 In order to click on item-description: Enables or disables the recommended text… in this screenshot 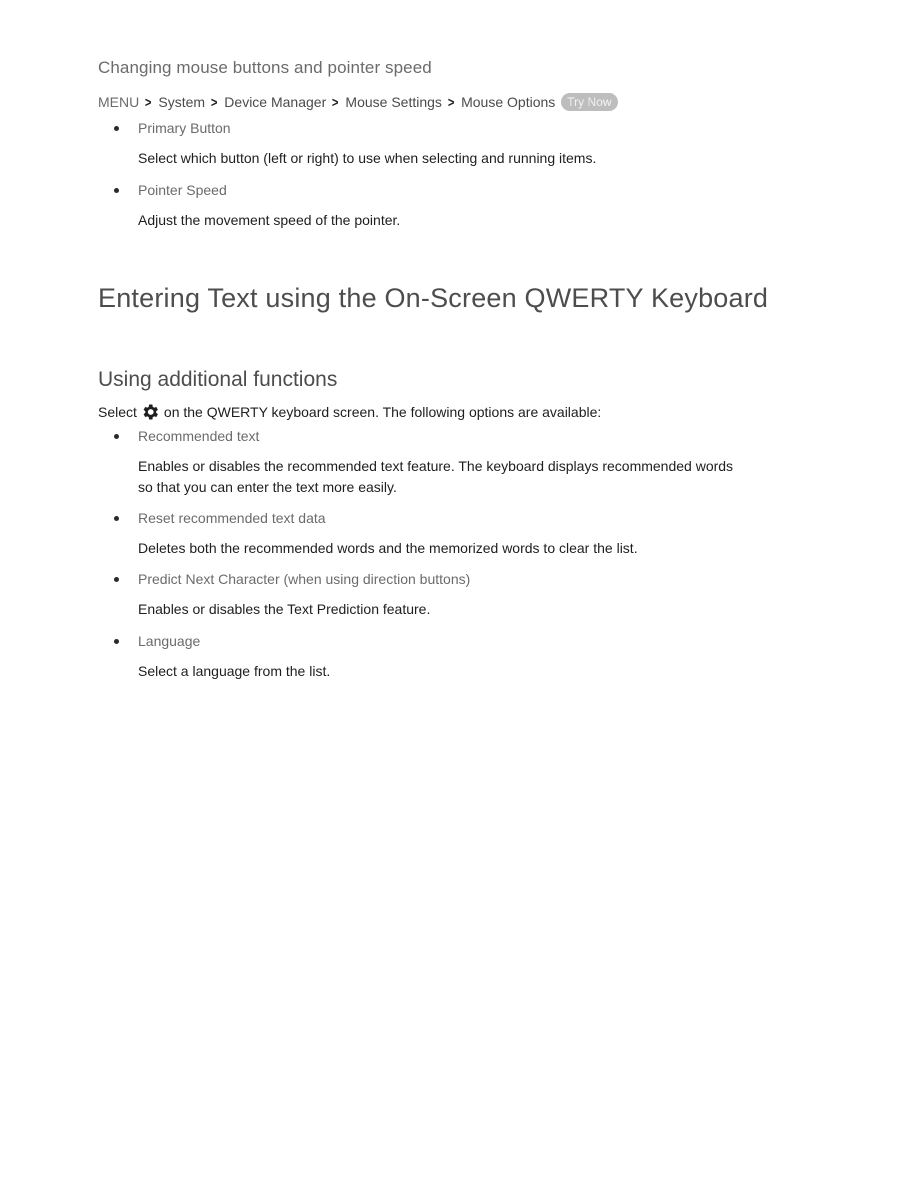, I will do `click(435, 477)`.